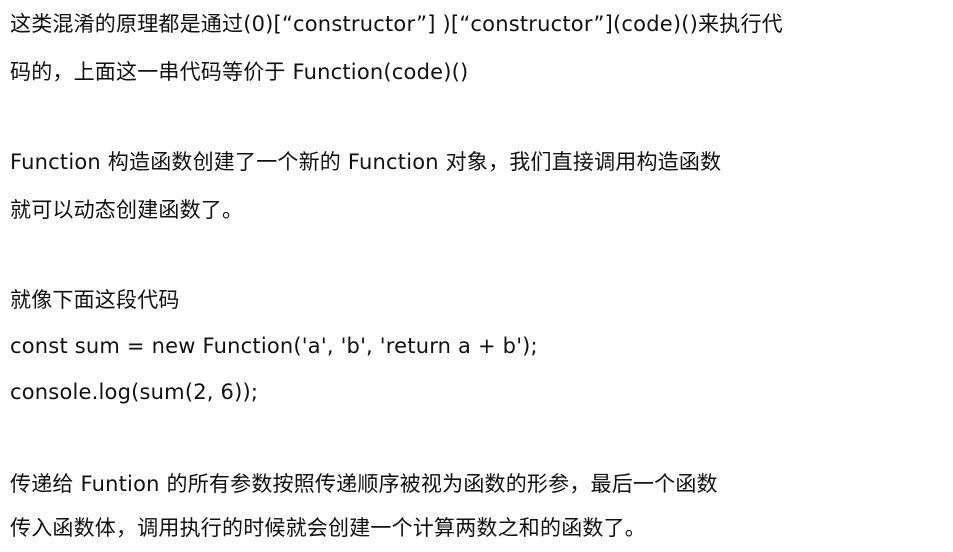 The image size is (953, 552). Describe the element at coordinates (127, 210) in the screenshot. I see `paragraph-2-line-2: 就可以动态创建函数了。` at that location.